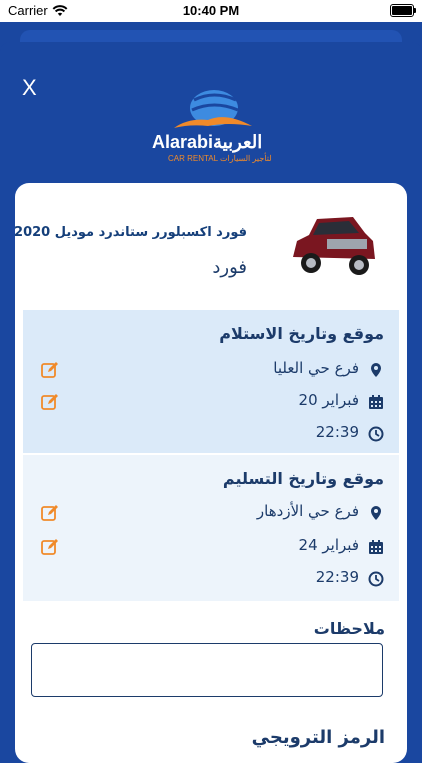 The width and height of the screenshot is (422, 763). What do you see at coordinates (131, 232) in the screenshot?
I see `car-model: فورد اكسبلورر ستاندرد موديل 2020` at bounding box center [131, 232].